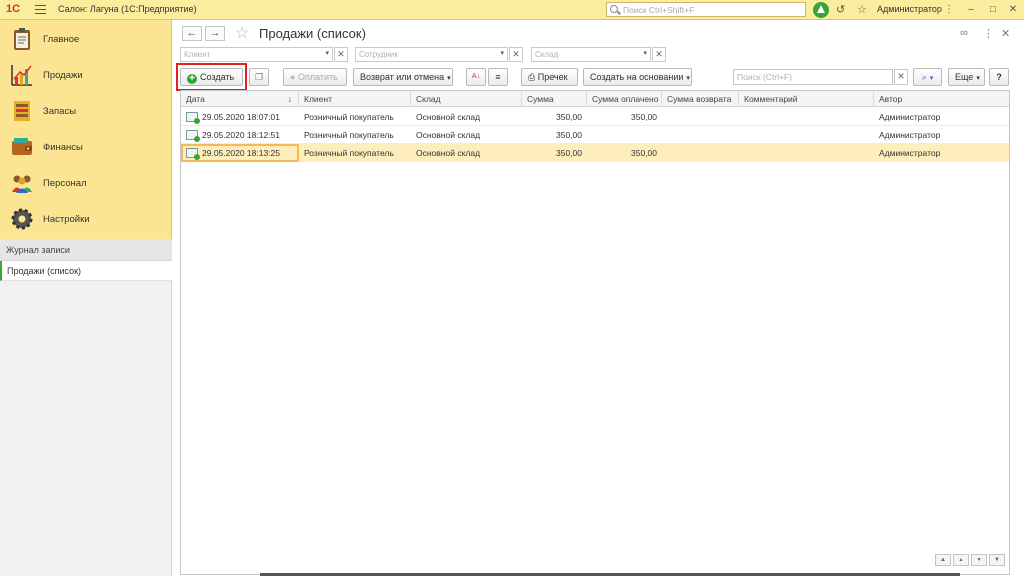  I want to click on favorites-star-icon: ☆, so click(862, 10).